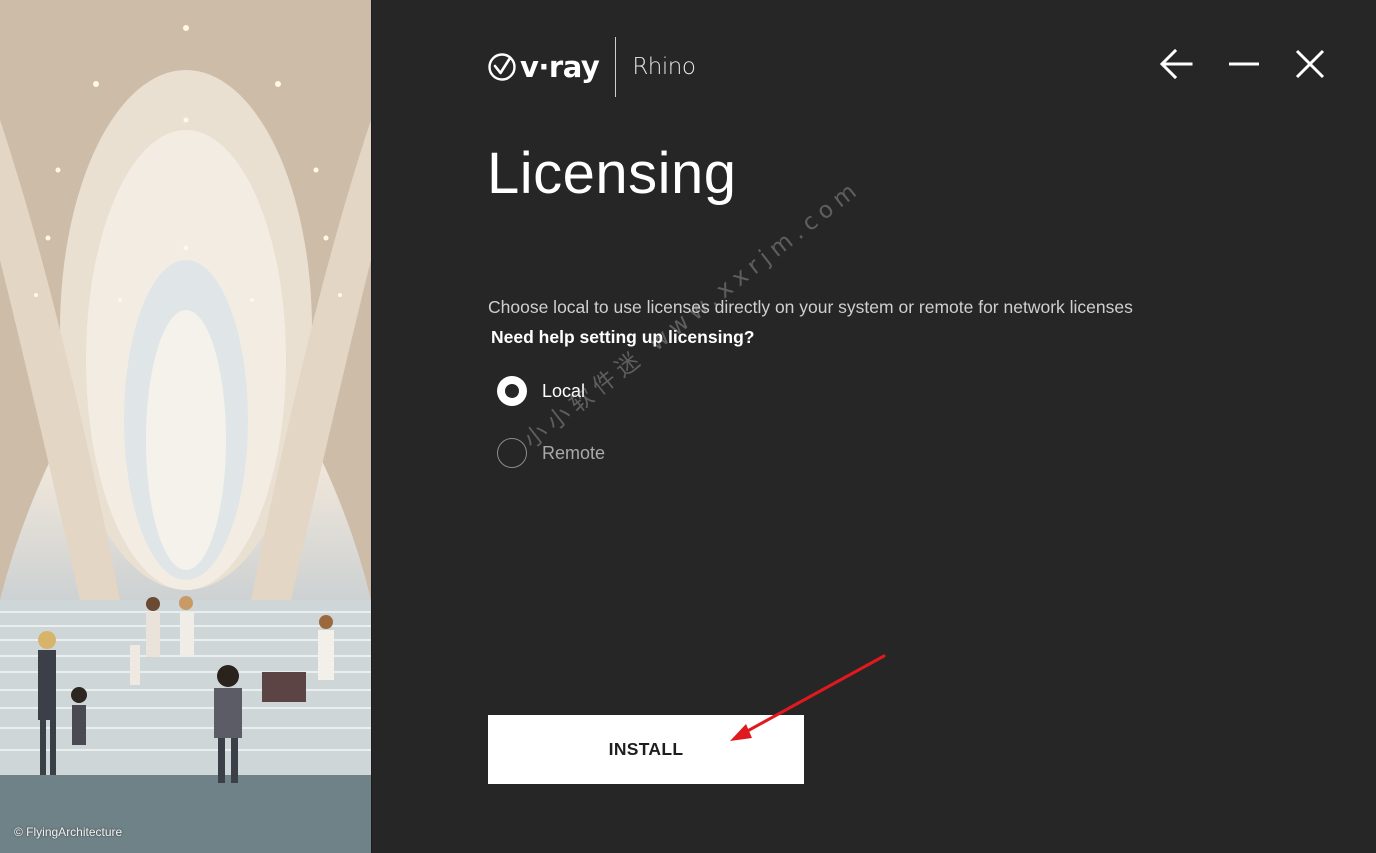 The height and width of the screenshot is (853, 1376). I want to click on minimize-button, so click(1244, 64).